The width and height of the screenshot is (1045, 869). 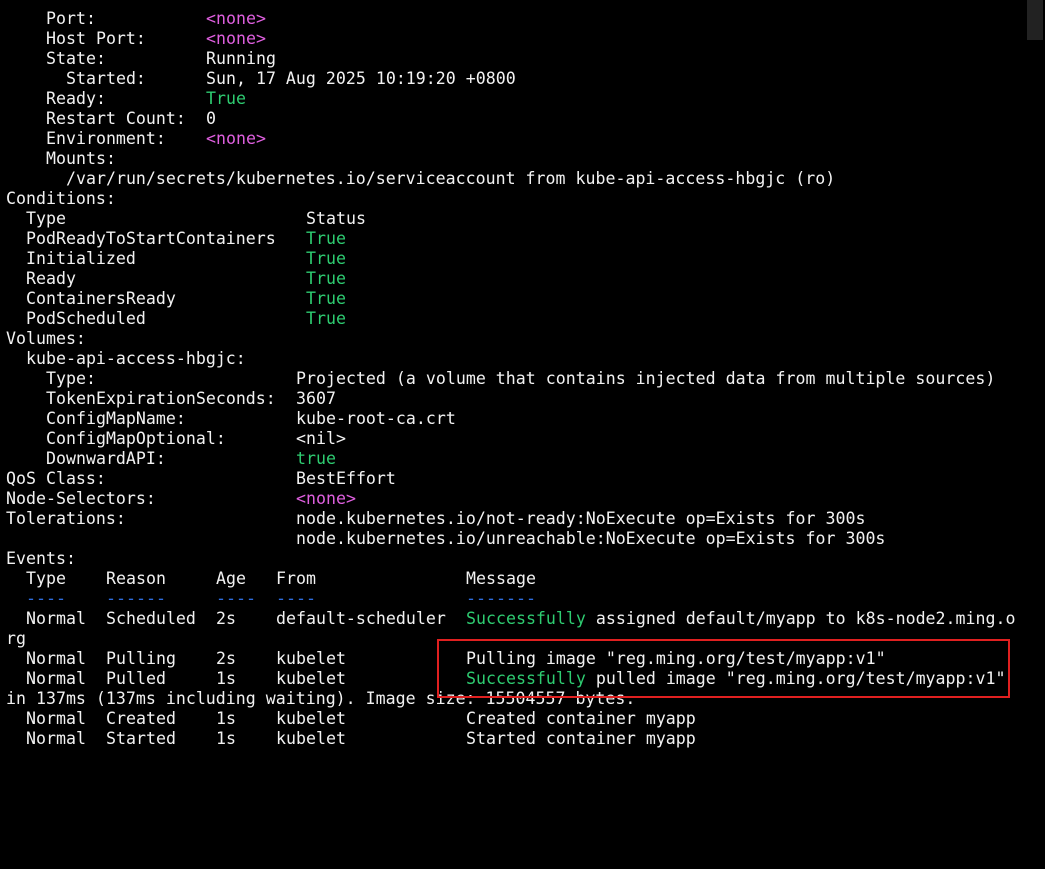 I want to click on volume-cmopt-line: ConfigMapOptional: <nil>, so click(x=176, y=439).